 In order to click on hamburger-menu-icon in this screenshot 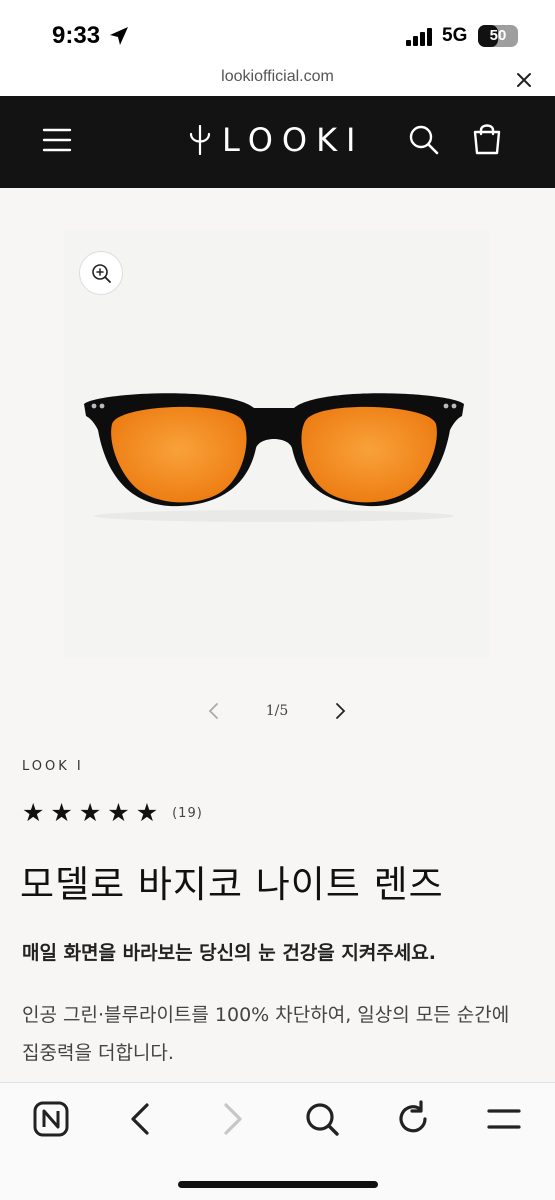, I will do `click(57, 140)`.